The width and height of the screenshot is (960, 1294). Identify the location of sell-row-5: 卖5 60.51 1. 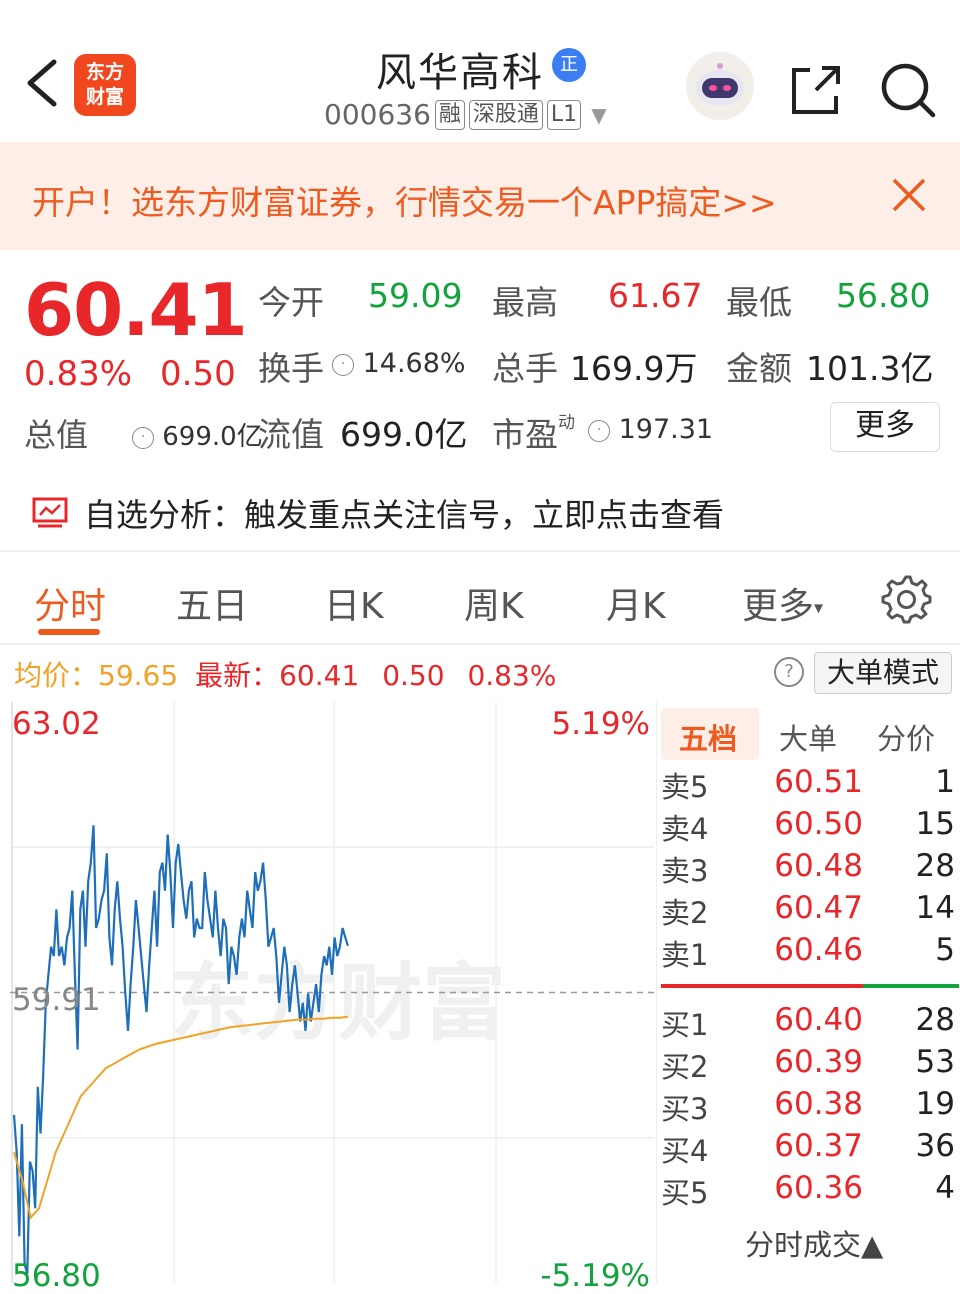
(808, 784).